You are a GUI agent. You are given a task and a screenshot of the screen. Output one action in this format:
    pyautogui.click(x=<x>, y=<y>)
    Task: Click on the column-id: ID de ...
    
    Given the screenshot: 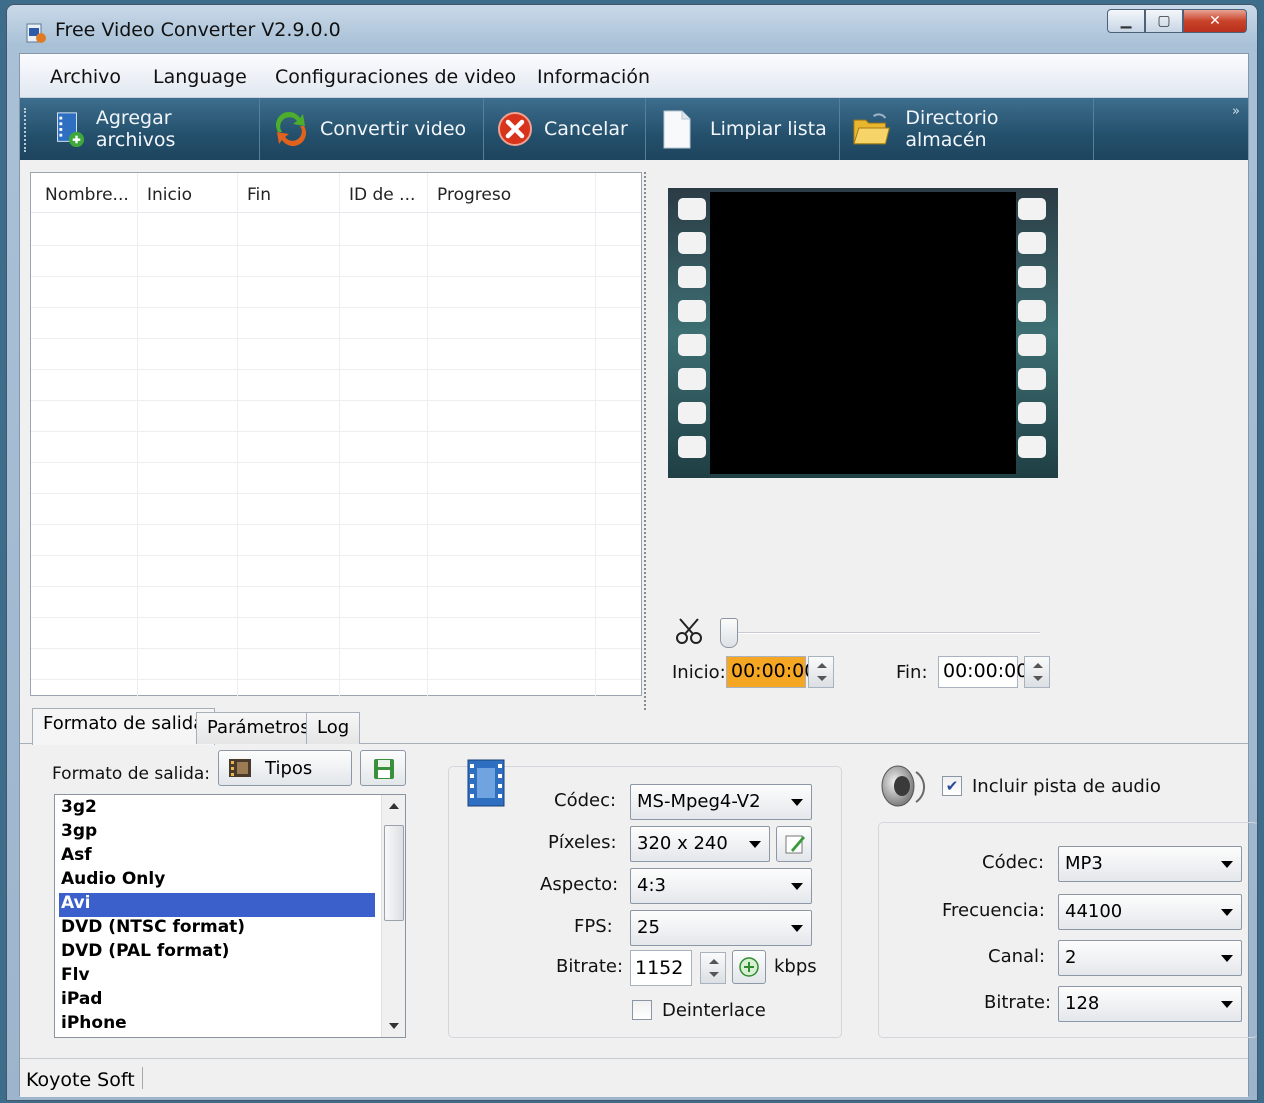 What is the action you would take?
    pyautogui.click(x=382, y=195)
    